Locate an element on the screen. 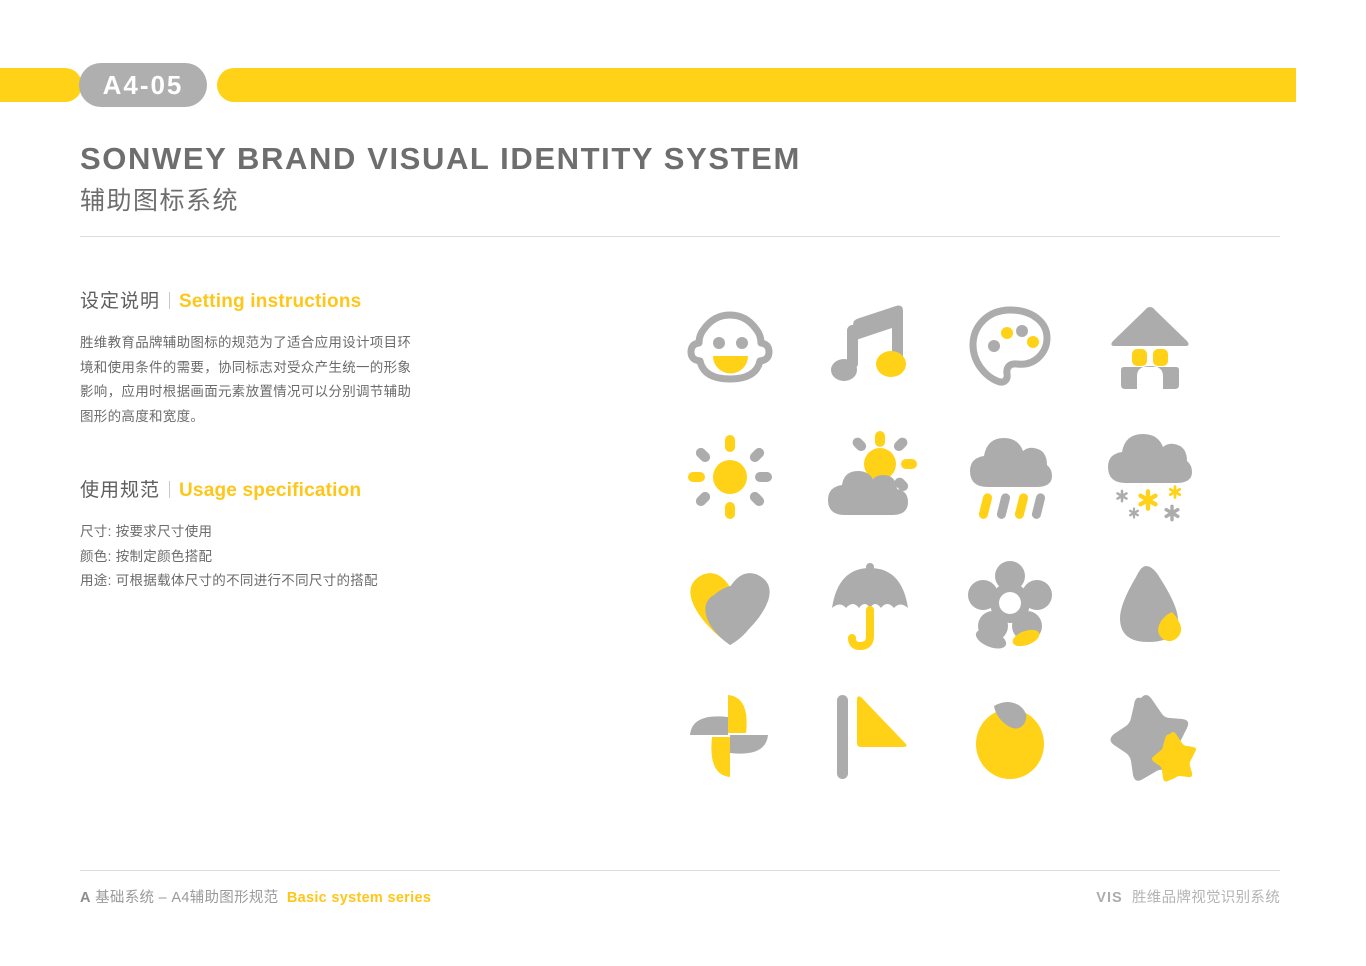  title-english: SONWEY BRAND VISUAL IDENTITY SYSTEM is located at coordinates (440, 158).